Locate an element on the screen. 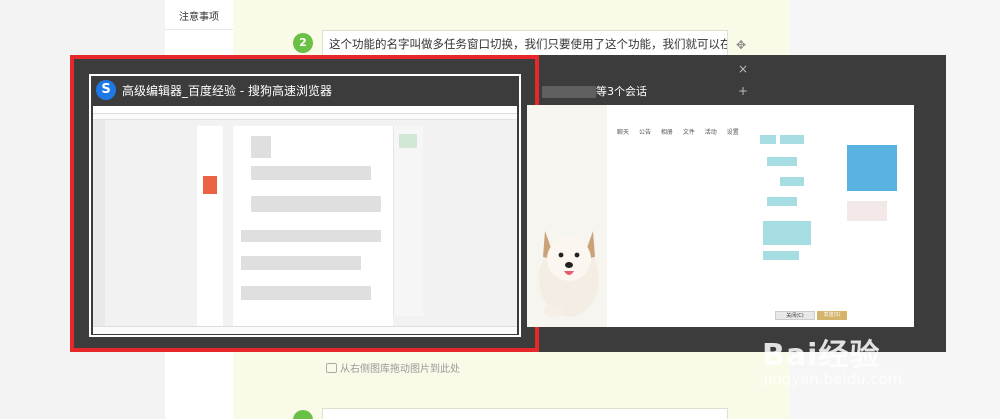  window2-title-blur is located at coordinates (569, 92).